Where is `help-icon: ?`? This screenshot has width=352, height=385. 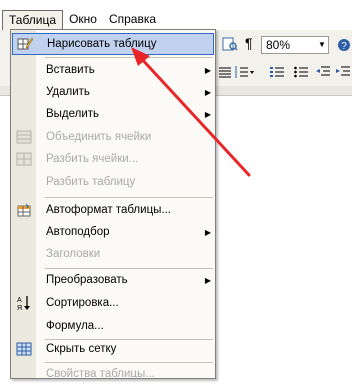 help-icon: ? is located at coordinates (344, 46).